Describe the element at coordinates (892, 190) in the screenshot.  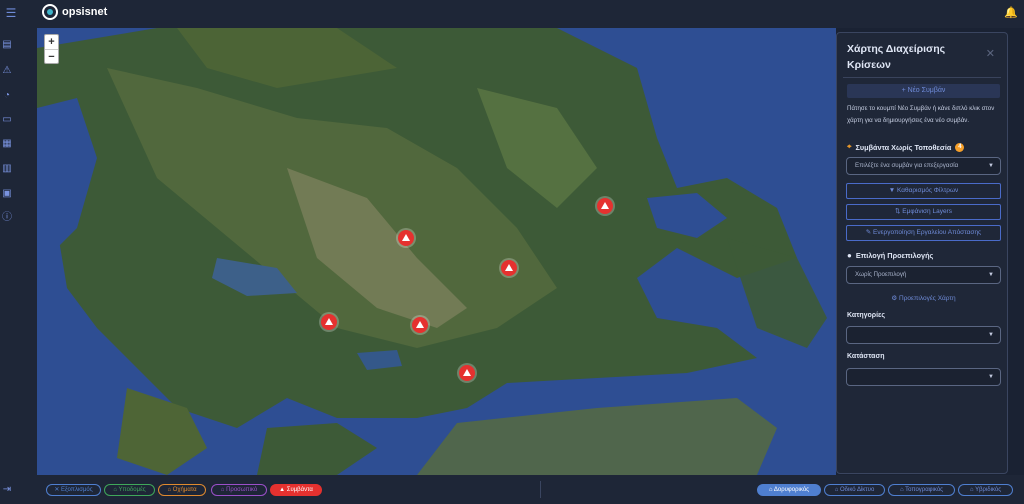
I see `filter-icon: ▼` at that location.